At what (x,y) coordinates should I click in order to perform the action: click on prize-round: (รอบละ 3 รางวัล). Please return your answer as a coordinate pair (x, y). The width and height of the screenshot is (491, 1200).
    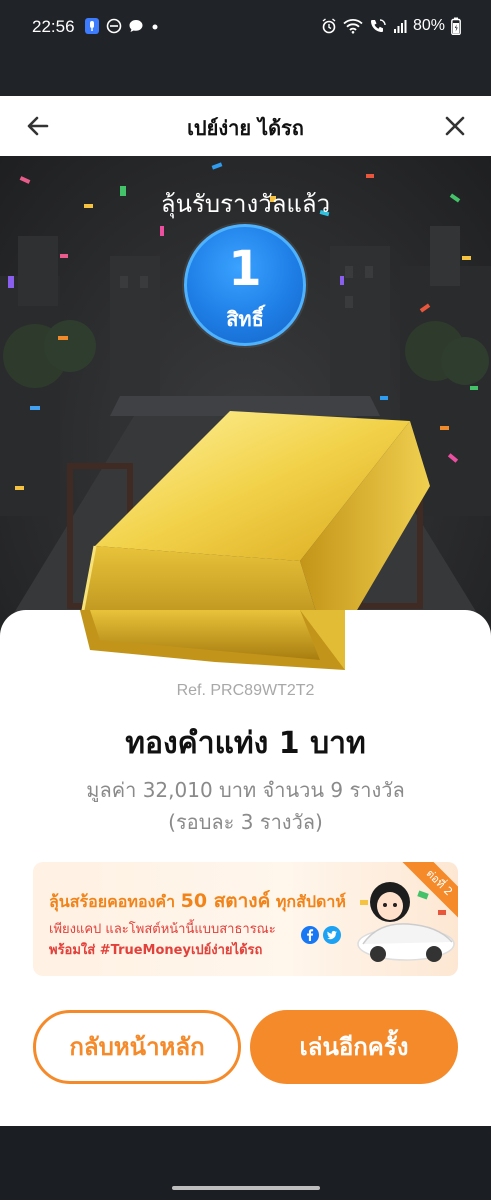
    Looking at the image, I should click on (245, 822).